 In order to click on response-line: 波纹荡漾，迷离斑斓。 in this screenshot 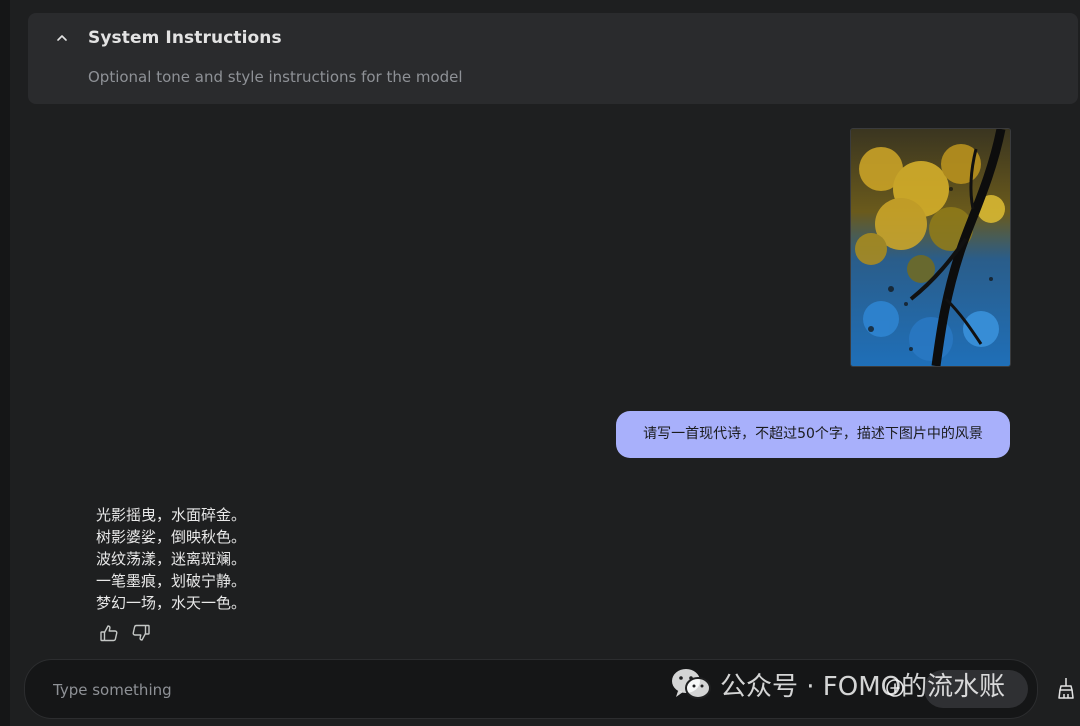, I will do `click(171, 559)`.